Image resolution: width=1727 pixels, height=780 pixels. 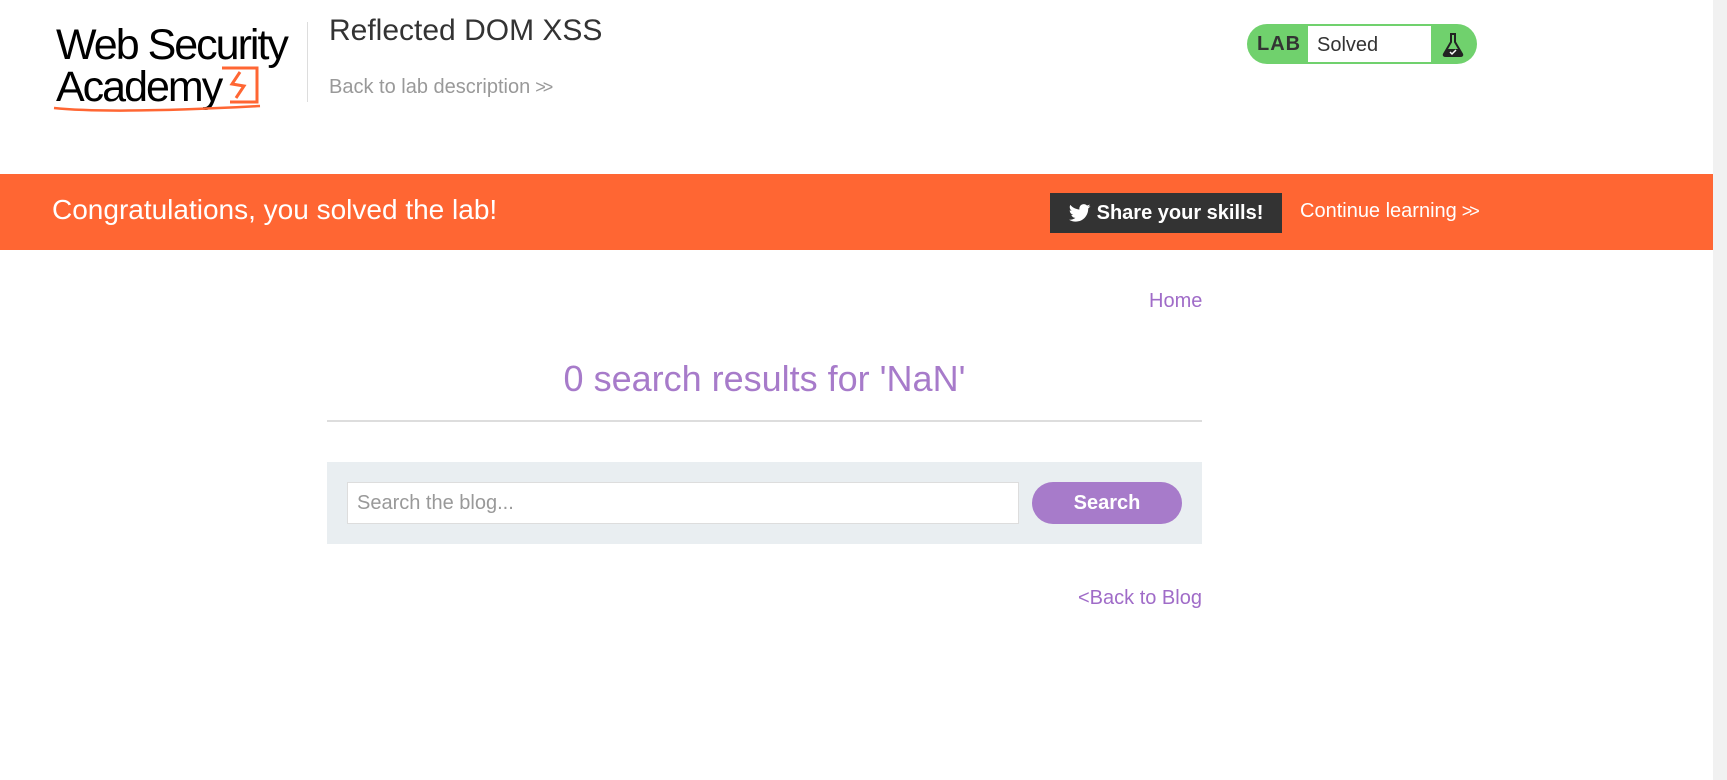 I want to click on results-divider, so click(x=764, y=421).